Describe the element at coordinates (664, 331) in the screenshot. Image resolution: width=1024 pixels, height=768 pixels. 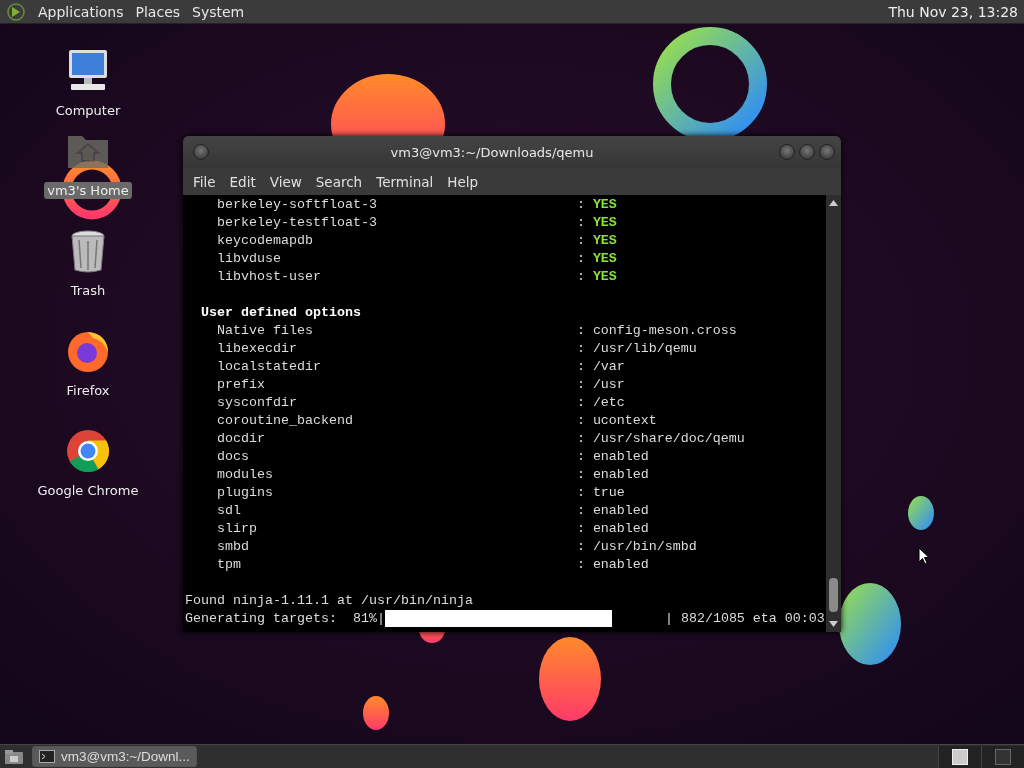
I see `option-value: config-meson.cross` at that location.